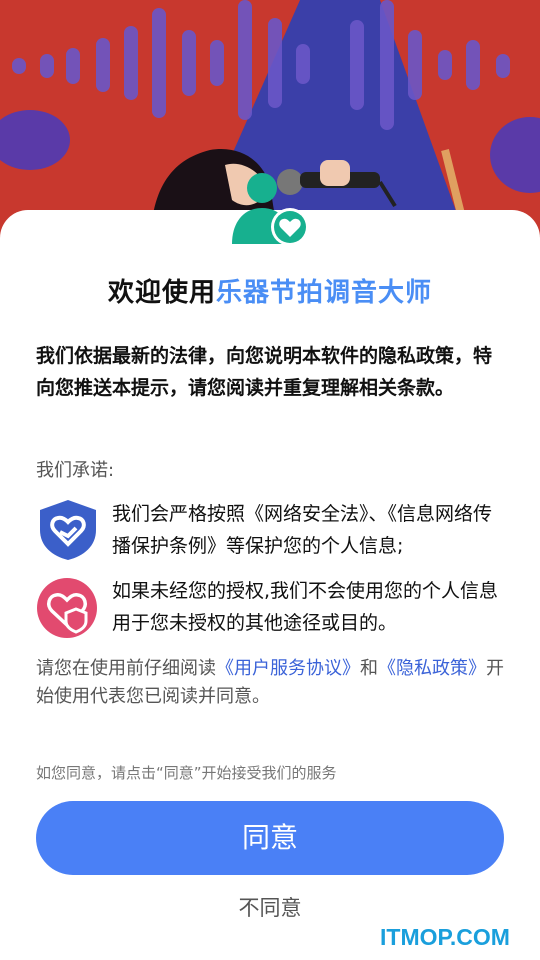 This screenshot has width=540, height=960. Describe the element at coordinates (302, 530) in the screenshot. I see `promise-text: 我们会严格按照《网络安全法》、《信息网络传播保护条例》等保护您的个人信息;` at that location.